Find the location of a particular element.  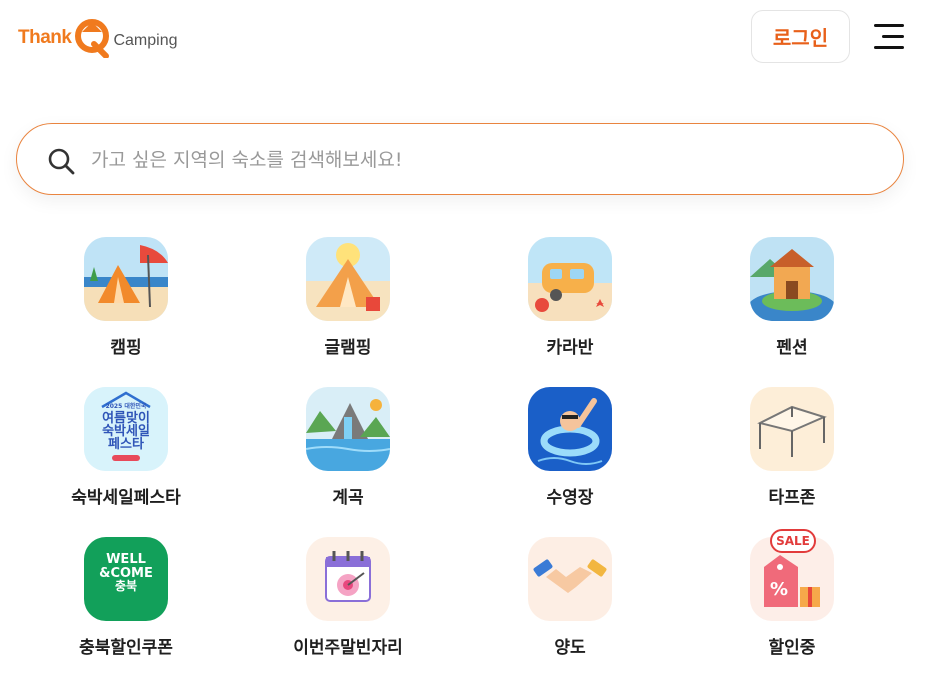

category-transfer: 양도 is located at coordinates (570, 602).